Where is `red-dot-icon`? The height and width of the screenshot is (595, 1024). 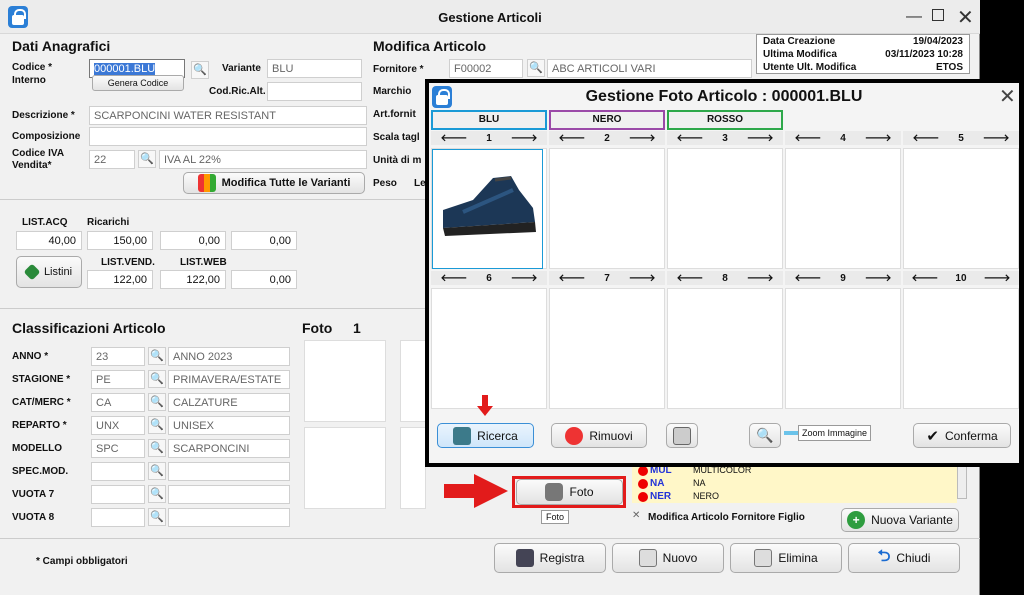
red-dot-icon is located at coordinates (643, 497).